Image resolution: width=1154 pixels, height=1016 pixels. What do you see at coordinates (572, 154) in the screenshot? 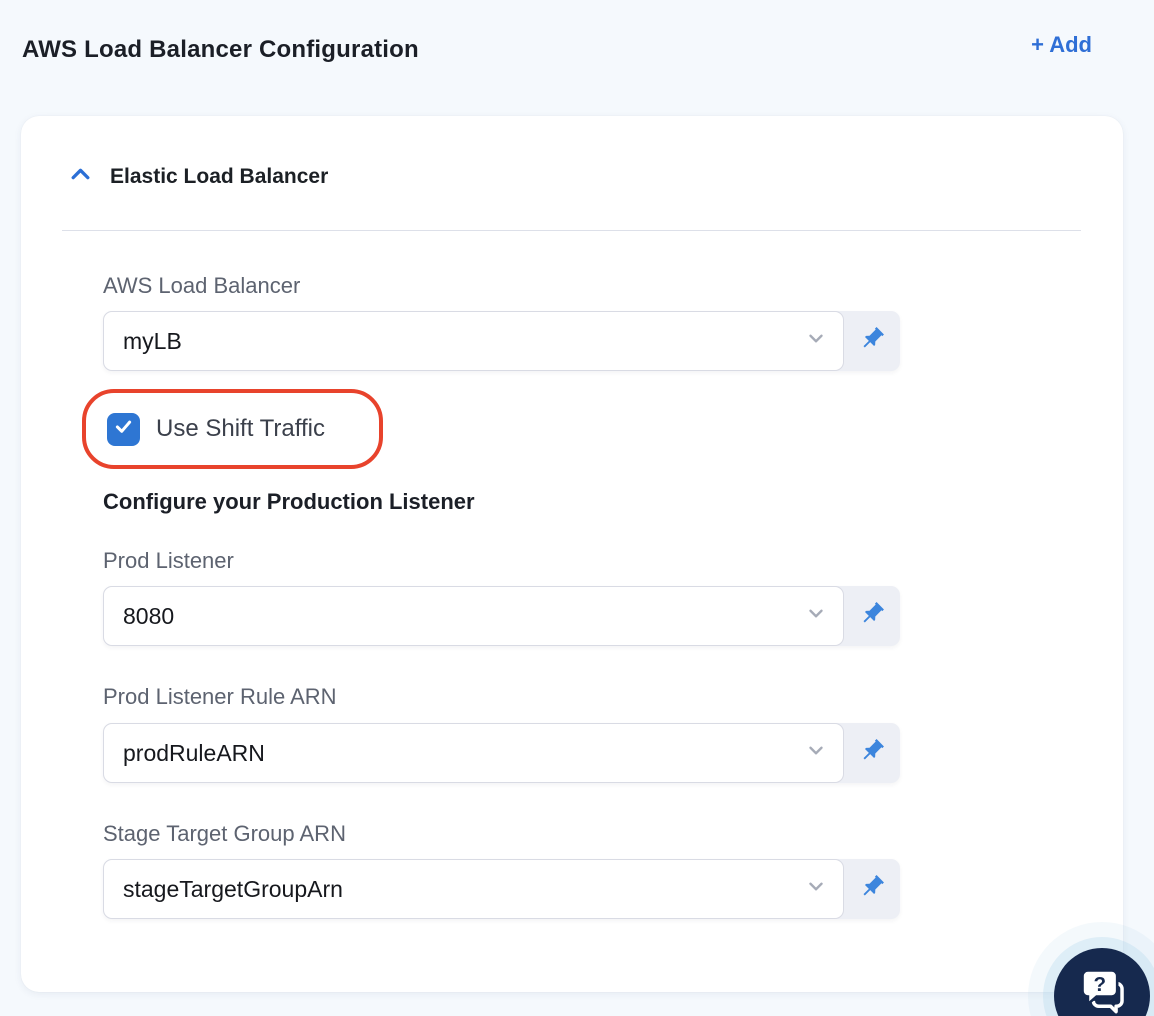
I see `section-header-elastic-load-balancer: Elastic Load Balancer` at bounding box center [572, 154].